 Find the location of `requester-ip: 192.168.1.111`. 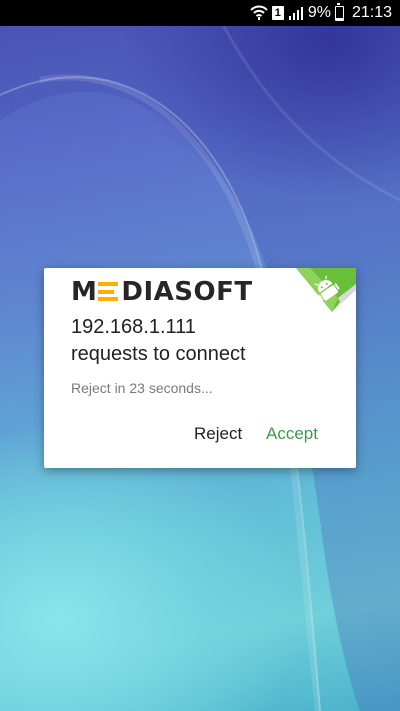

requester-ip: 192.168.1.111 is located at coordinates (133, 327).